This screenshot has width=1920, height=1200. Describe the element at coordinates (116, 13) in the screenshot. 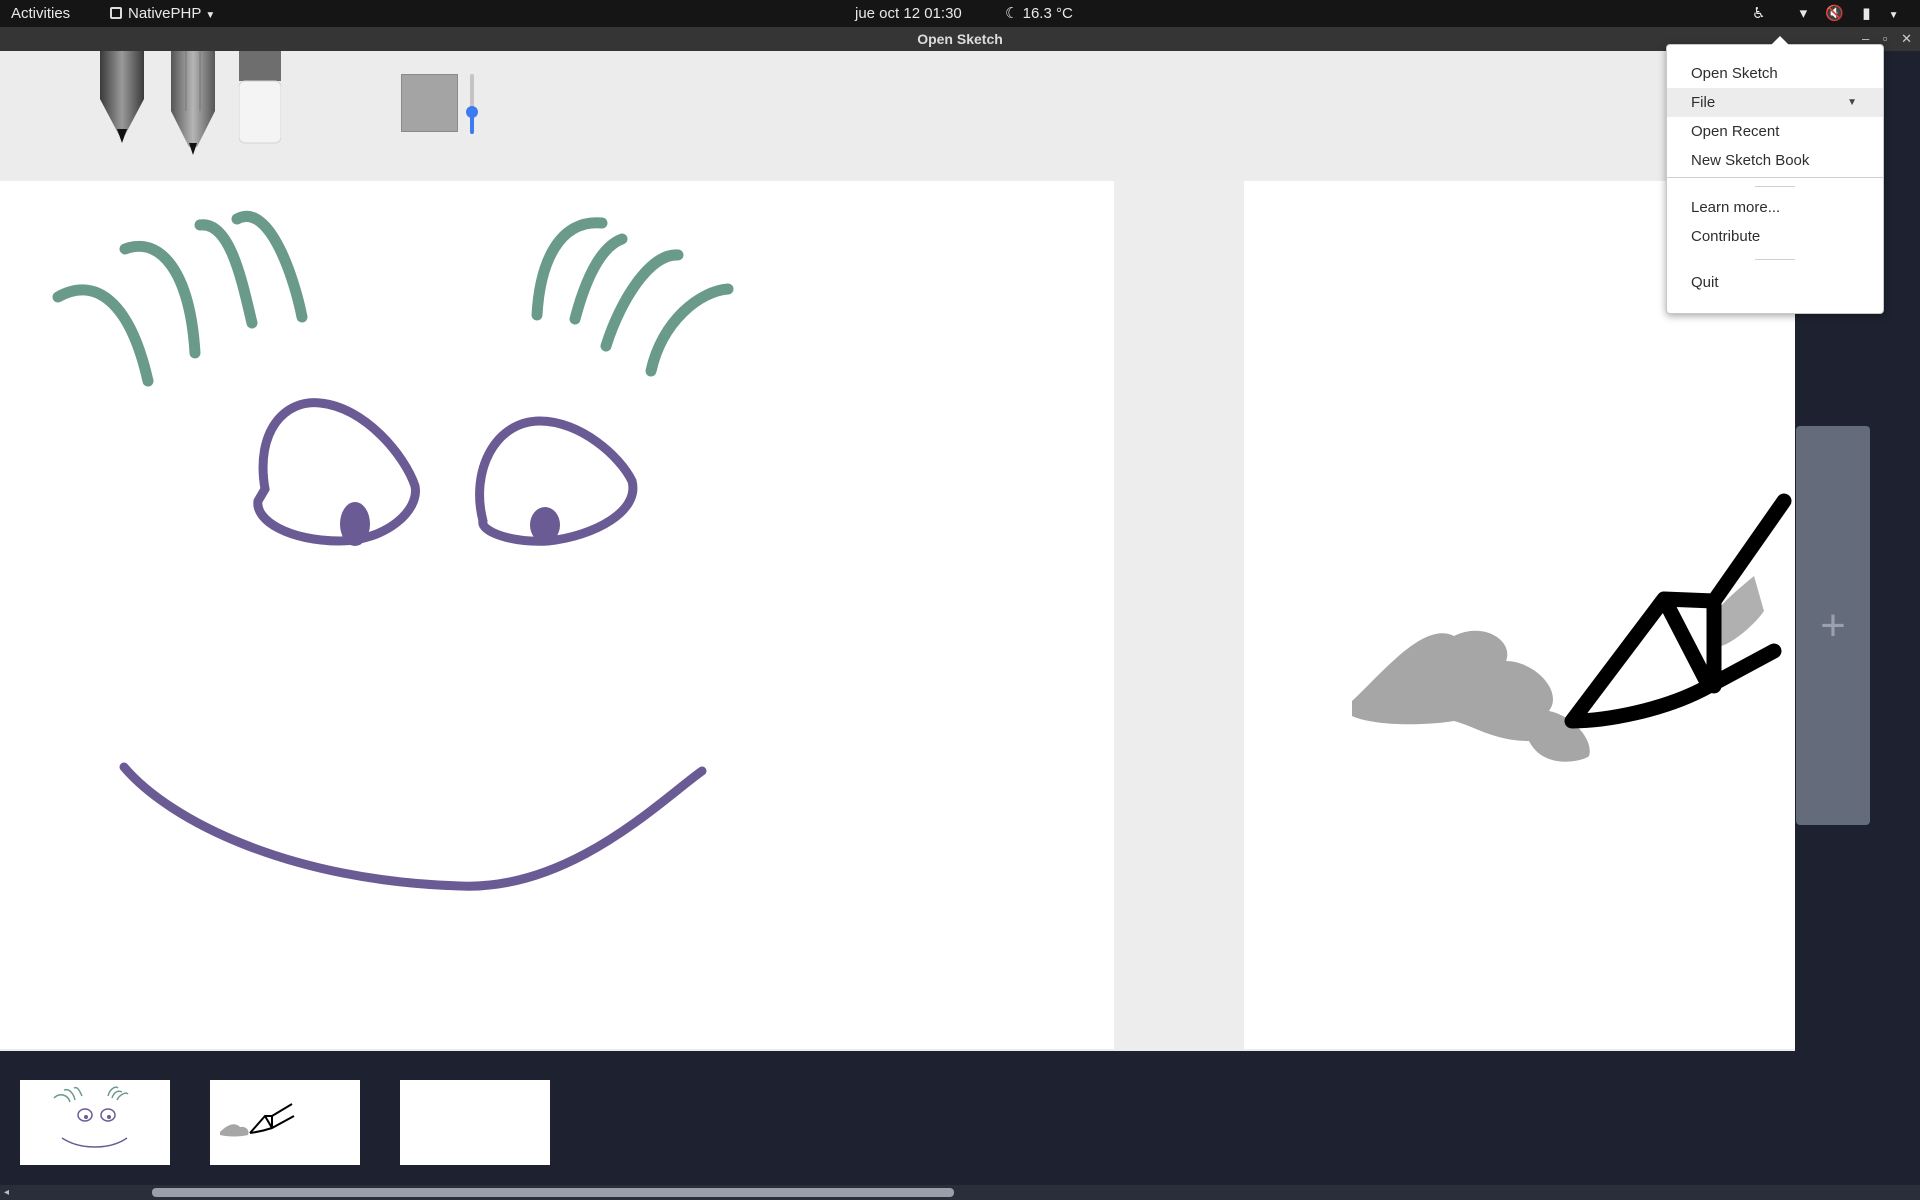

I see `app-icon` at that location.